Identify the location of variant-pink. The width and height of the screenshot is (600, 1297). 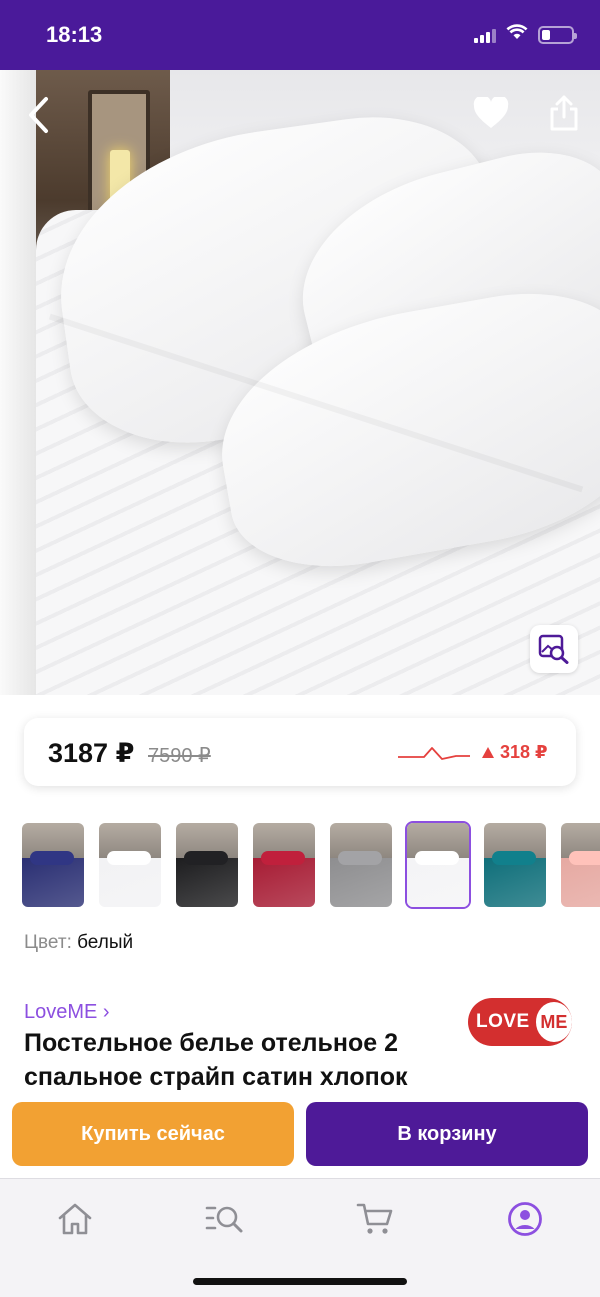
(579, 865).